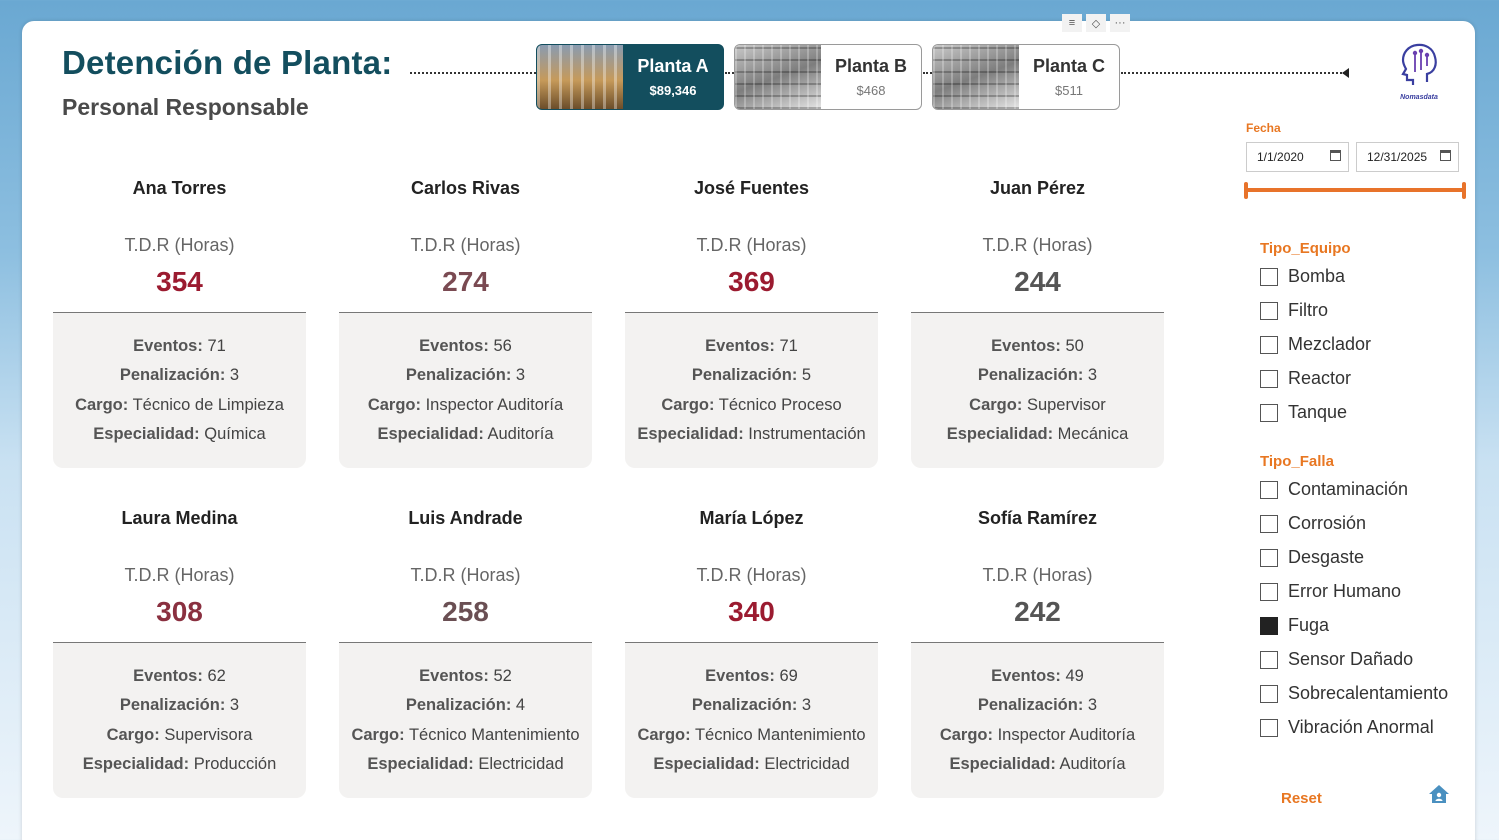 This screenshot has height=840, width=1499. What do you see at coordinates (520, 705) in the screenshot?
I see `penalty-value: 4` at bounding box center [520, 705].